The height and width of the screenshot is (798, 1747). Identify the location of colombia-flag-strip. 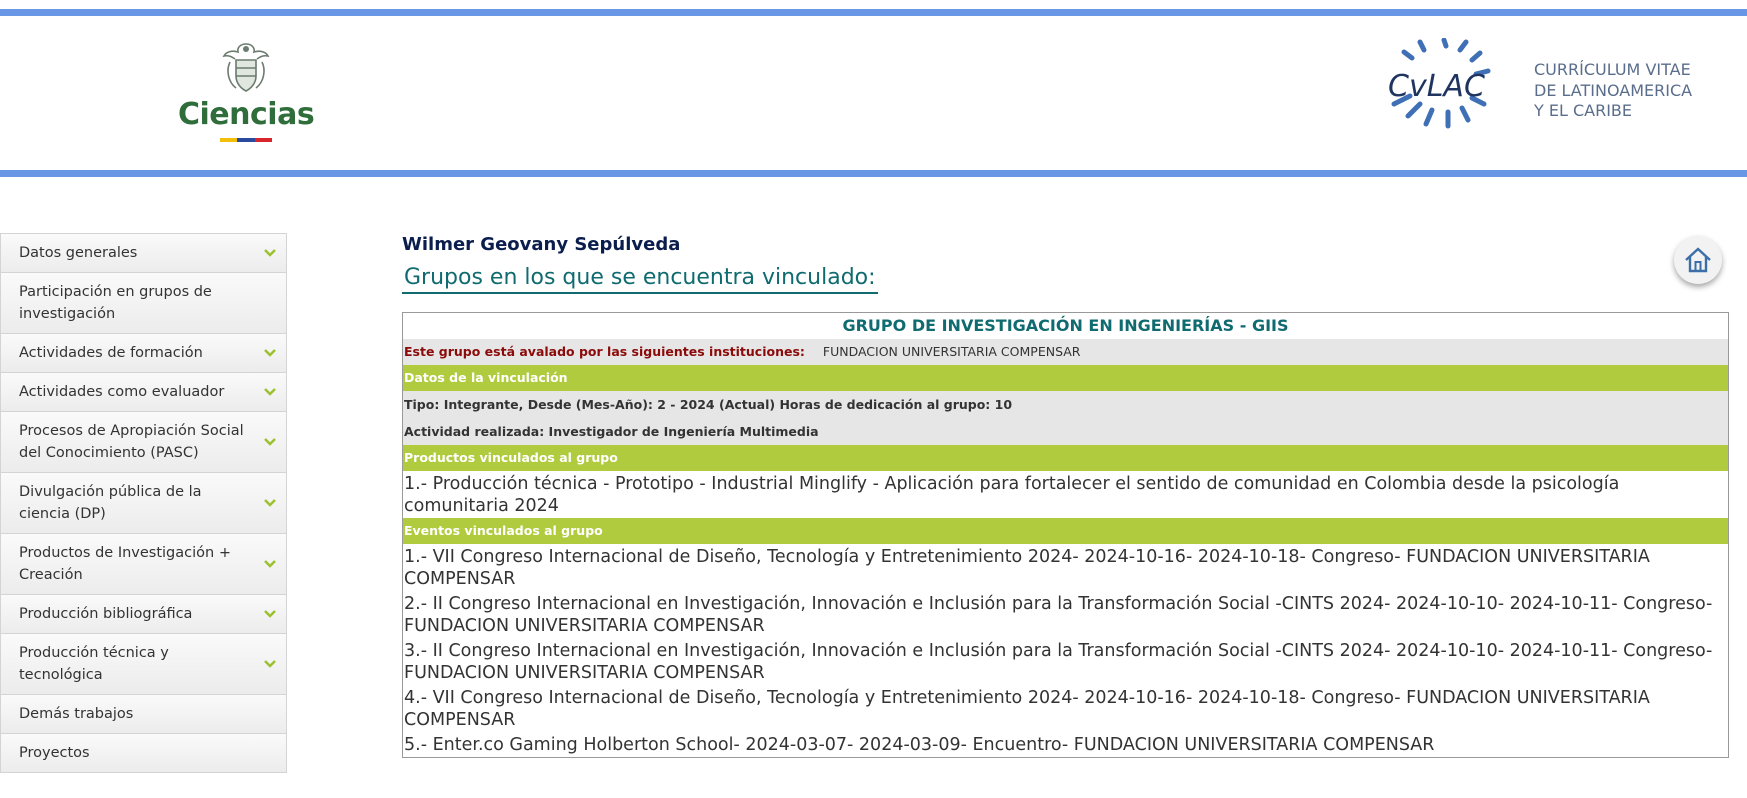
(246, 140).